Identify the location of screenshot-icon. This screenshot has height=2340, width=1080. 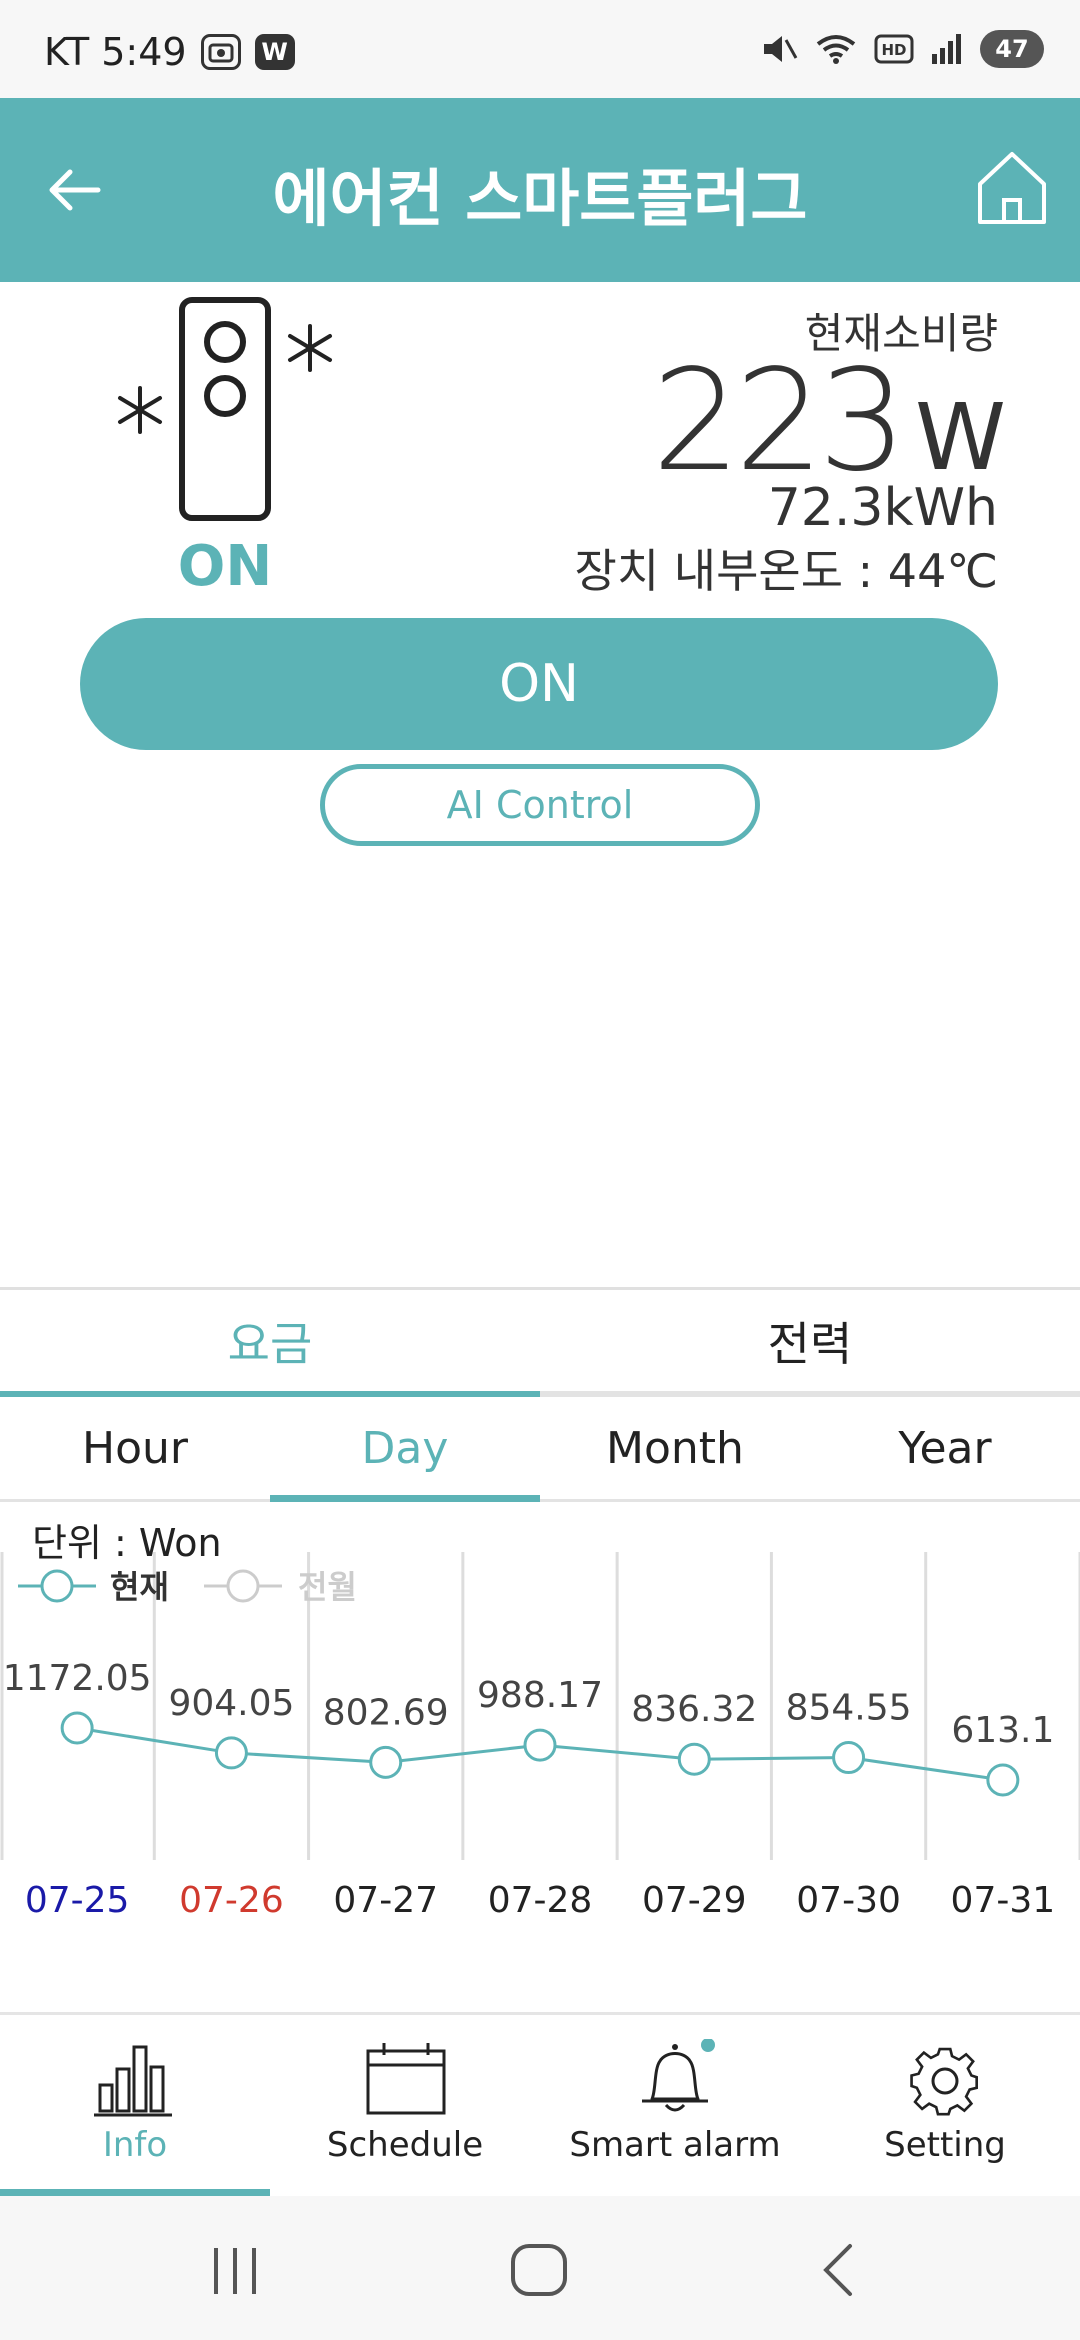
(220, 52).